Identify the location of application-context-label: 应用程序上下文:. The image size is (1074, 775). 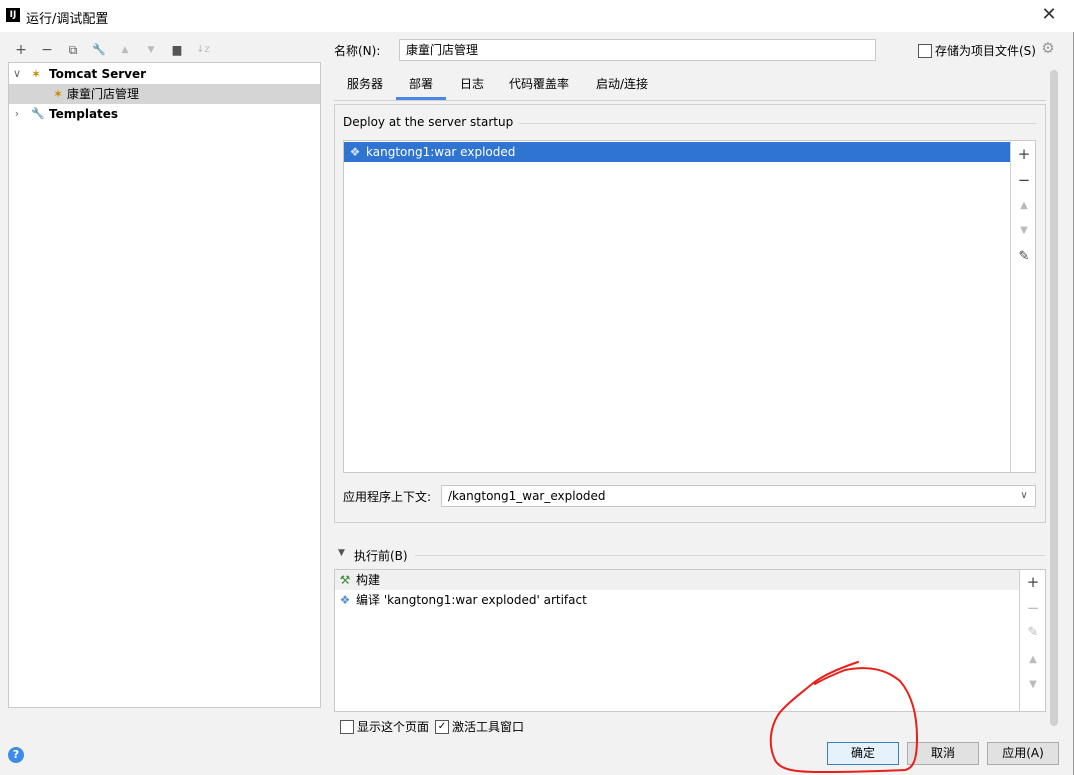
(387, 497).